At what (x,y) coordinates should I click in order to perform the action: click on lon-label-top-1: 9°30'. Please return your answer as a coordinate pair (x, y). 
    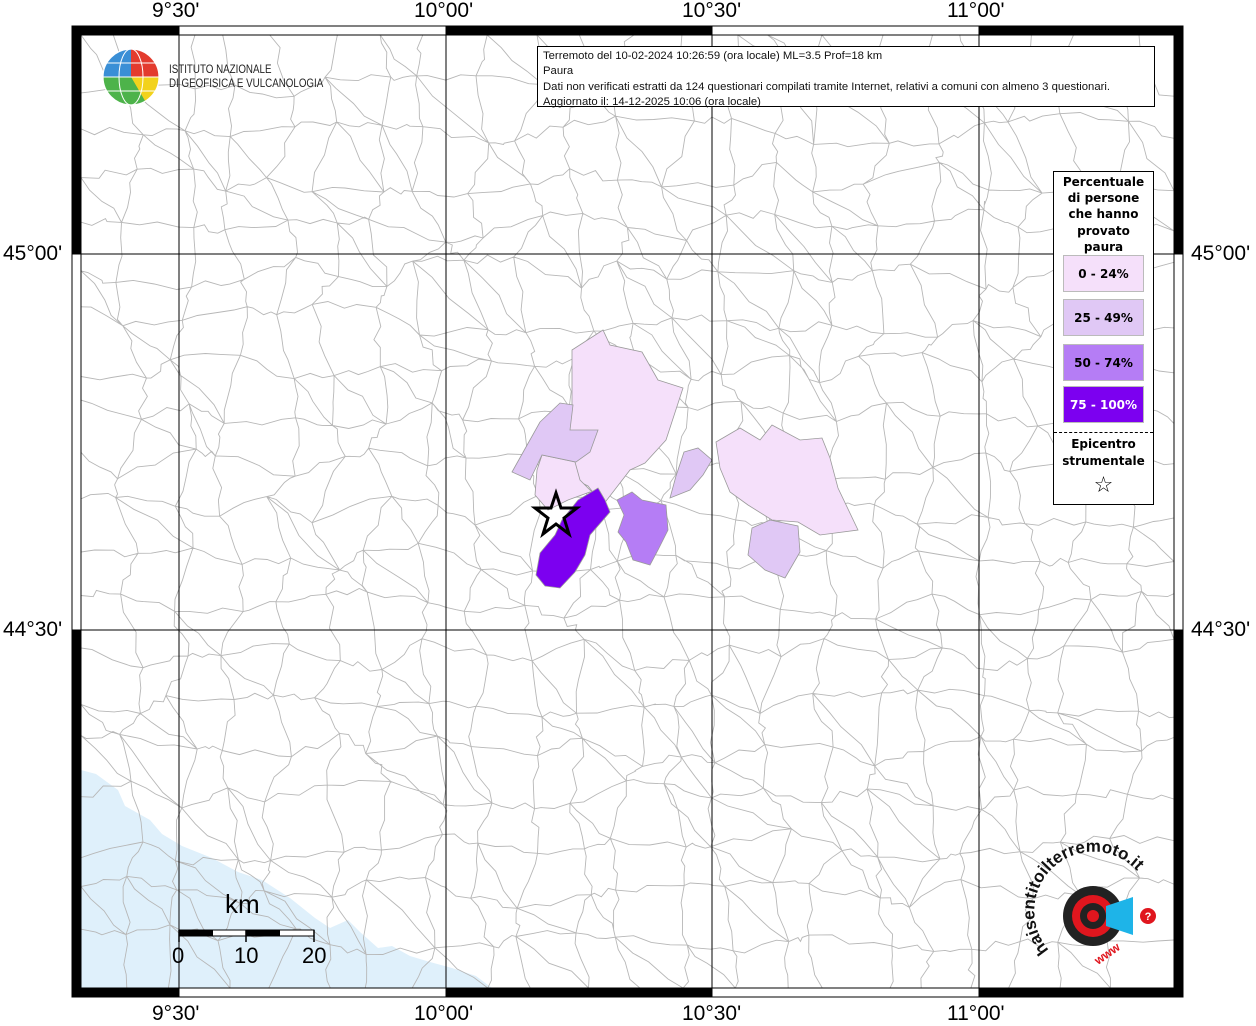
    Looking at the image, I should click on (176, 11).